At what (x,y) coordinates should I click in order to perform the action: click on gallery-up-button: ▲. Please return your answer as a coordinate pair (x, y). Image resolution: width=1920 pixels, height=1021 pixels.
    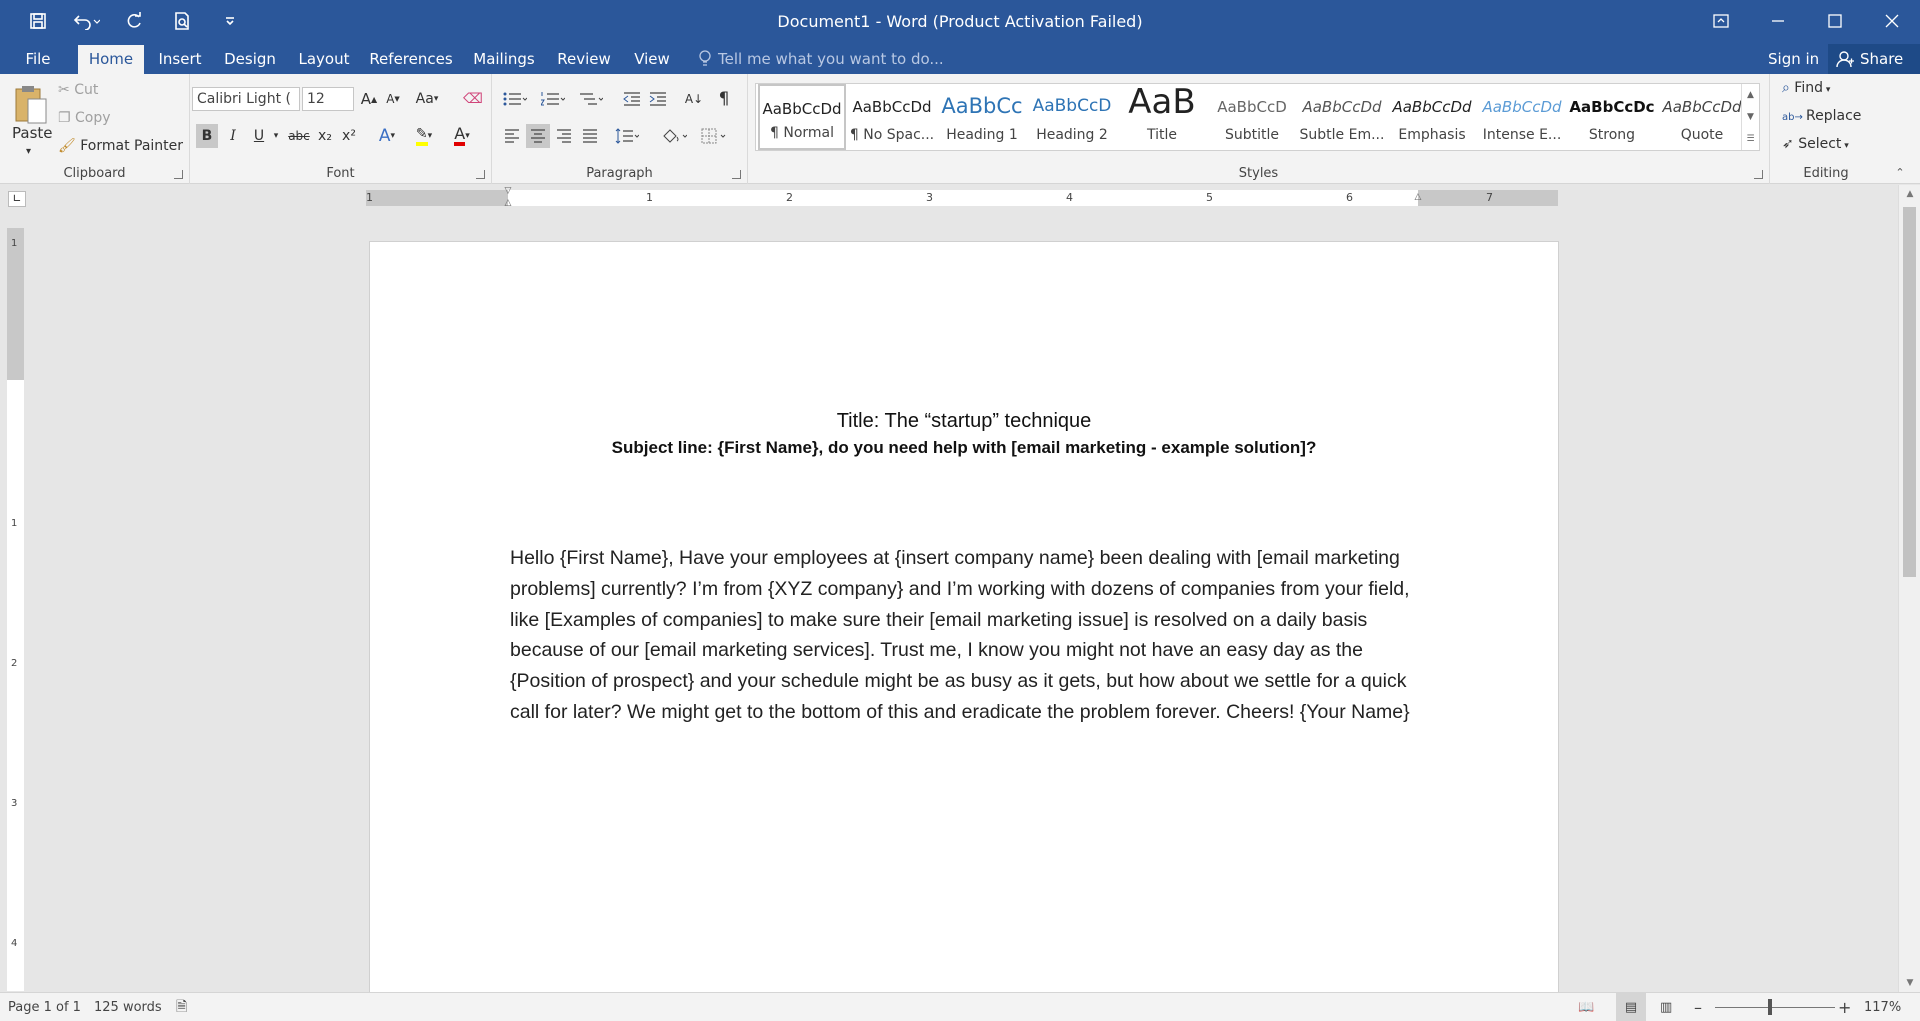
    Looking at the image, I should click on (1750, 95).